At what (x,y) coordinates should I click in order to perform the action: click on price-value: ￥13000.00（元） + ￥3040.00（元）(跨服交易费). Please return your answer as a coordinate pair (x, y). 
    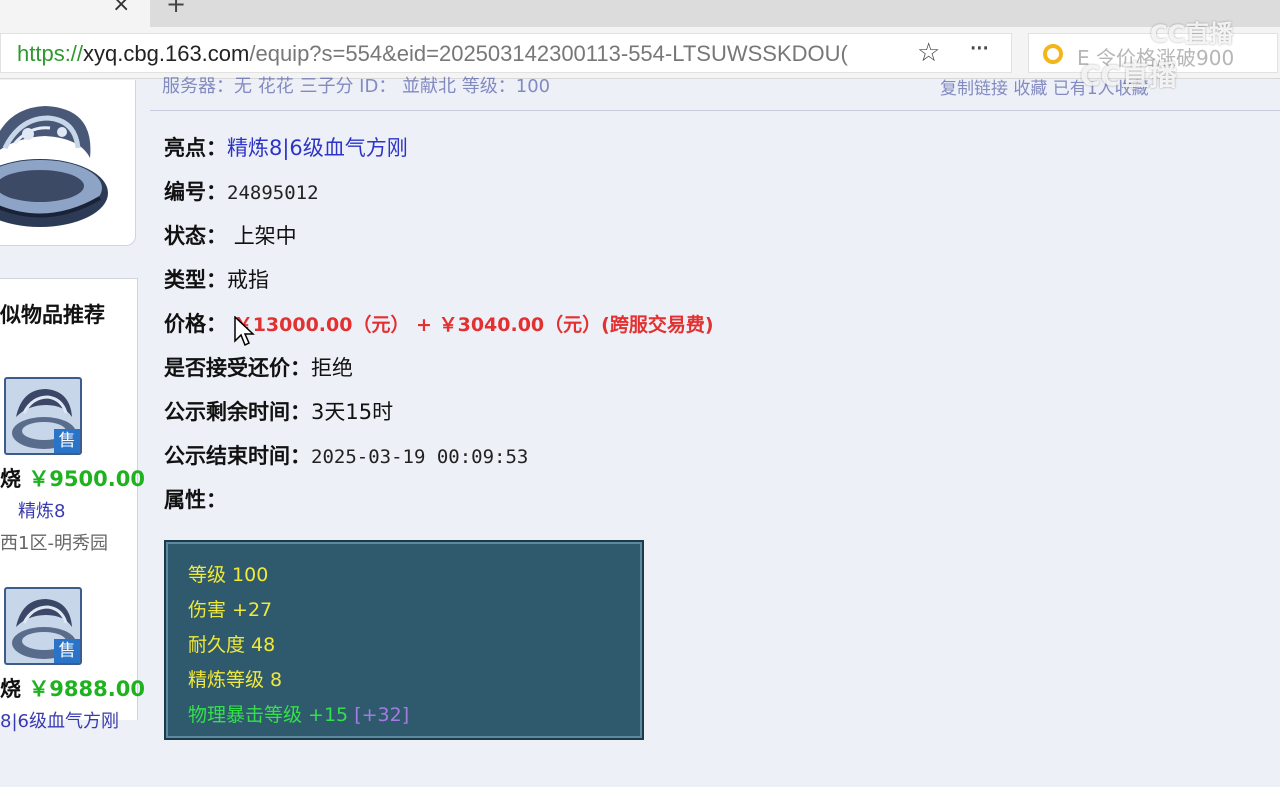
    Looking at the image, I should click on (473, 325).